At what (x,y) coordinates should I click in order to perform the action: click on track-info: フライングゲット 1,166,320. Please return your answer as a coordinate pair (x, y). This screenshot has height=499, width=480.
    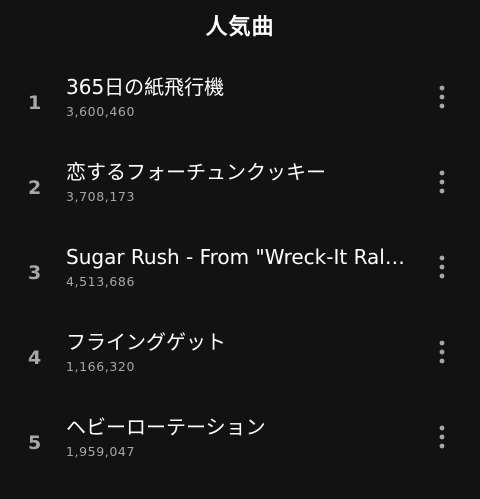
    Looking at the image, I should click on (244, 351).